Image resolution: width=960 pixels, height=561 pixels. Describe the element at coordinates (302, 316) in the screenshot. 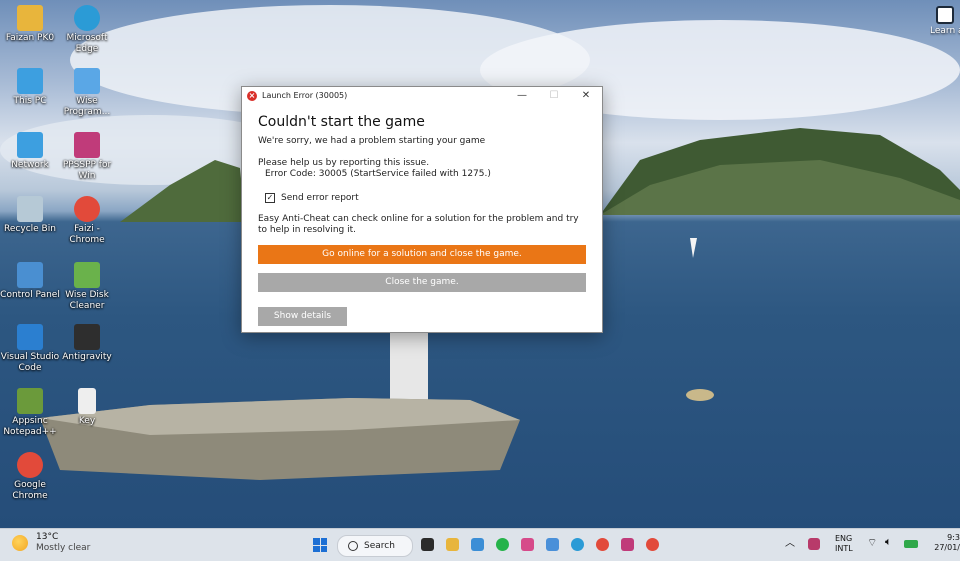

I see `show-details-button: Show details` at that location.